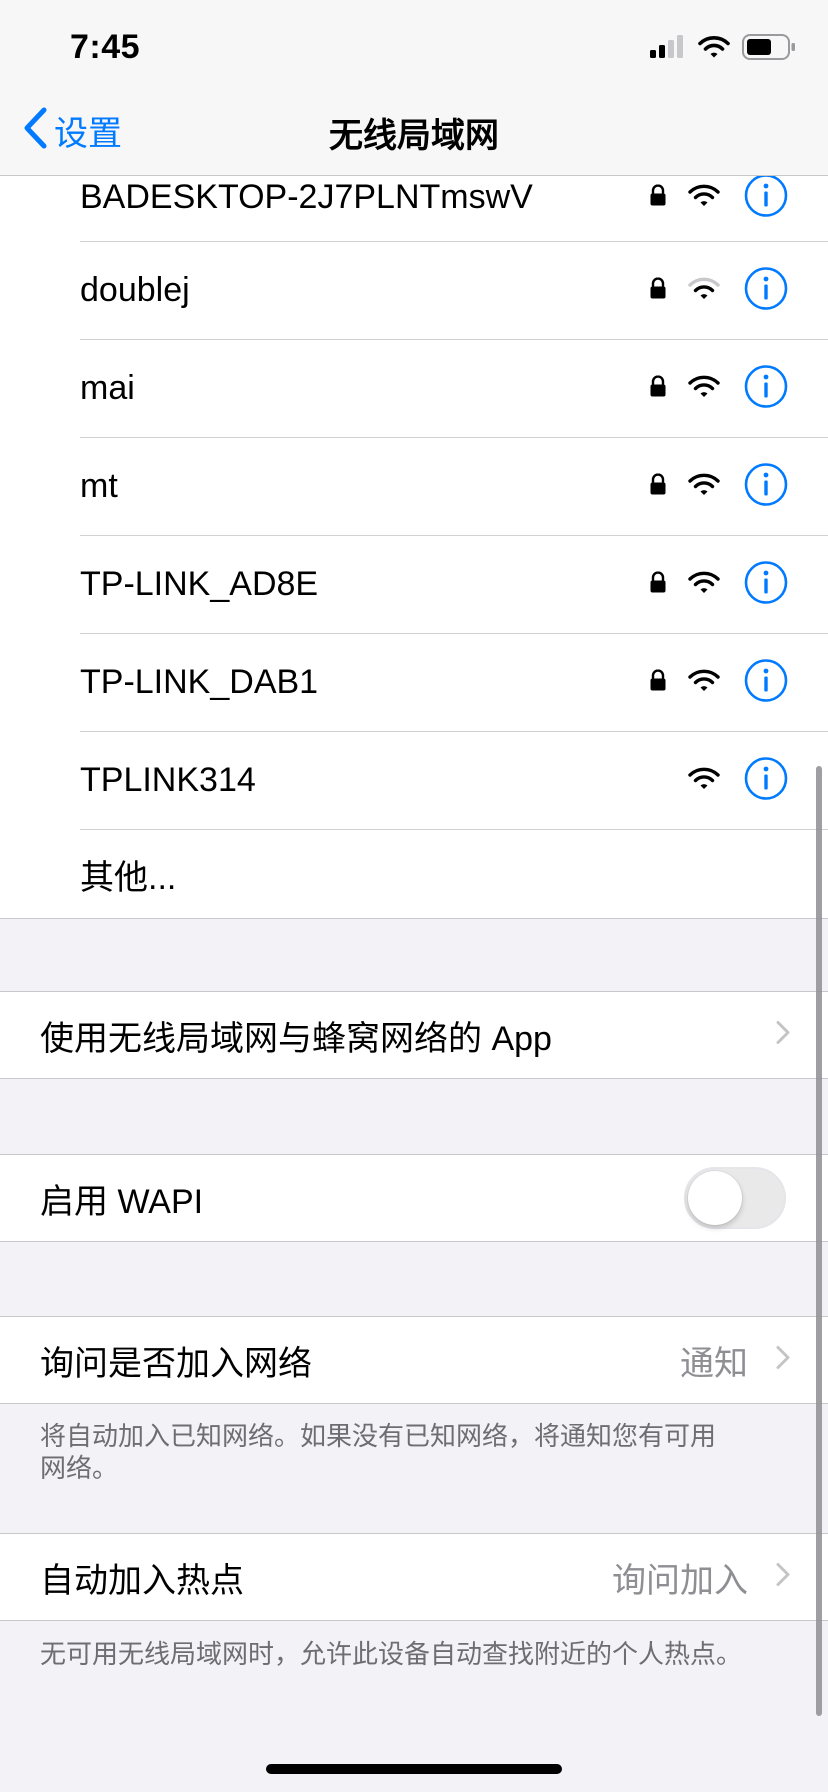 This screenshot has height=1792, width=828. I want to click on page-title: 无线局域网, so click(414, 135).